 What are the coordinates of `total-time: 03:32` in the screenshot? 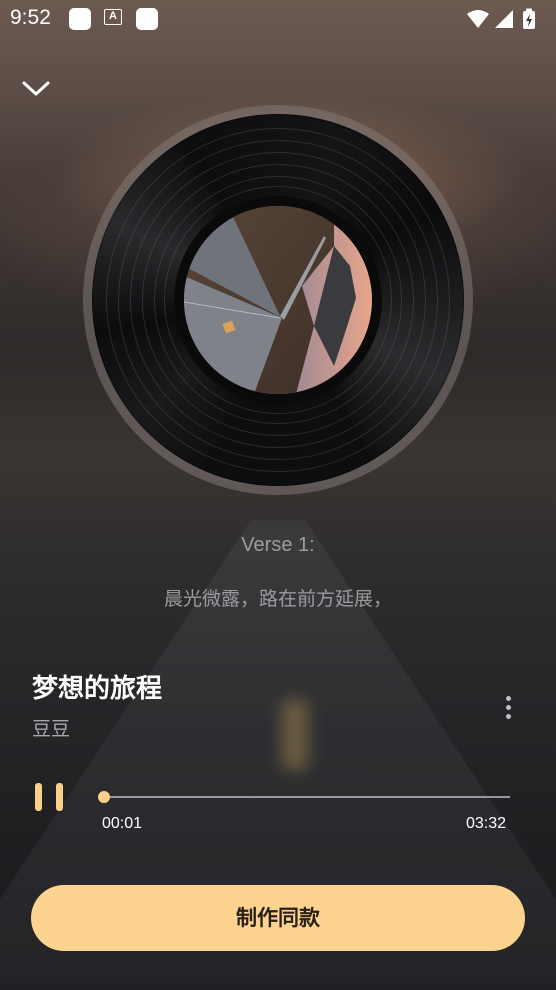 It's located at (485, 823).